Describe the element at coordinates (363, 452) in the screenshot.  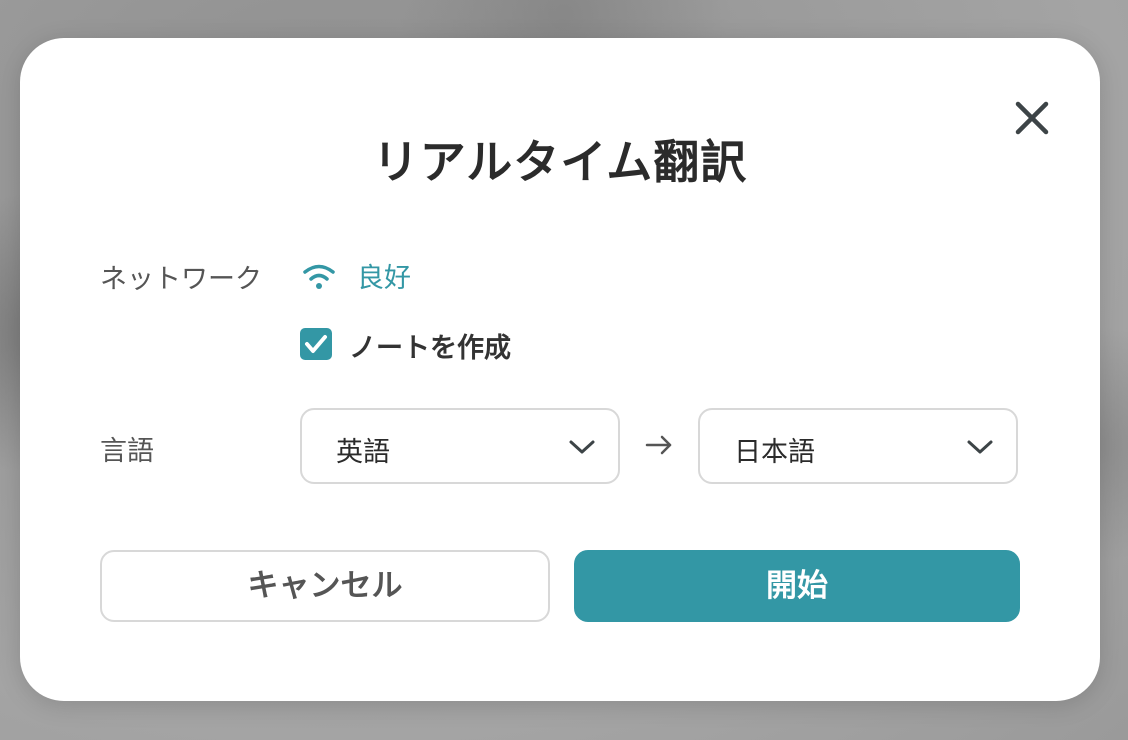
I see `source-language-value: 英語` at that location.